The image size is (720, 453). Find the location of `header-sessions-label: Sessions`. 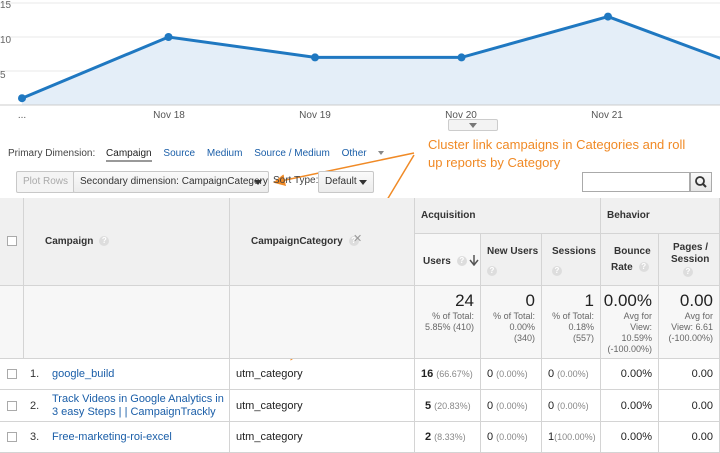

header-sessions-label: Sessions is located at coordinates (574, 251).